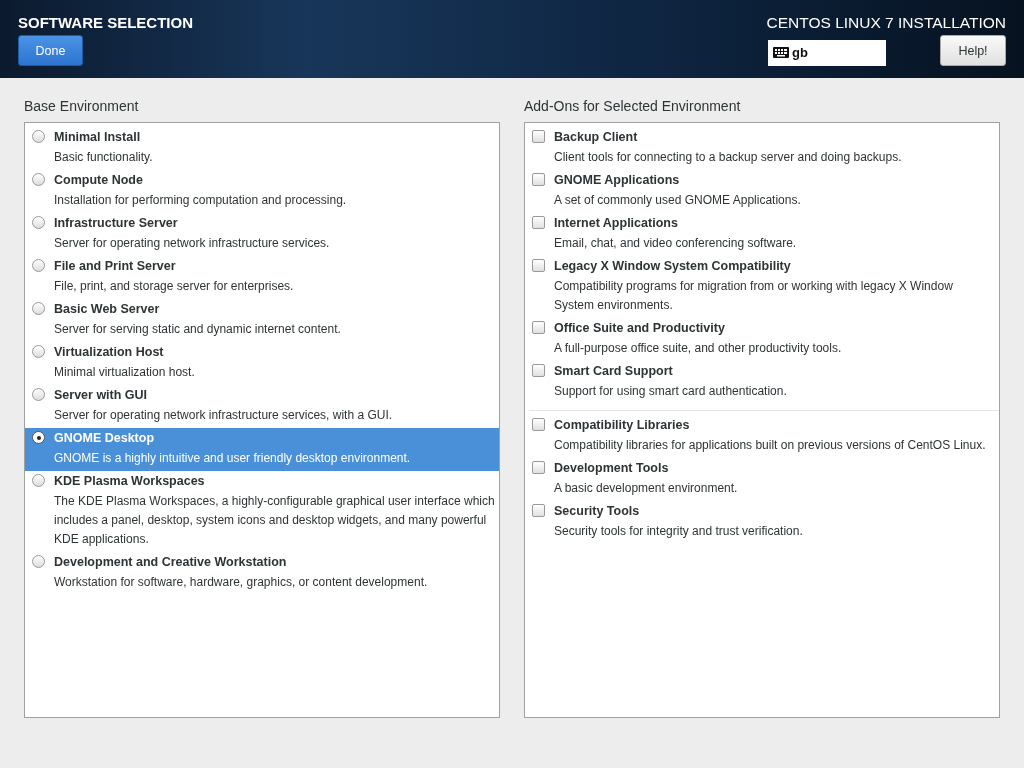  I want to click on section-heading: Base Environment, so click(82, 106).